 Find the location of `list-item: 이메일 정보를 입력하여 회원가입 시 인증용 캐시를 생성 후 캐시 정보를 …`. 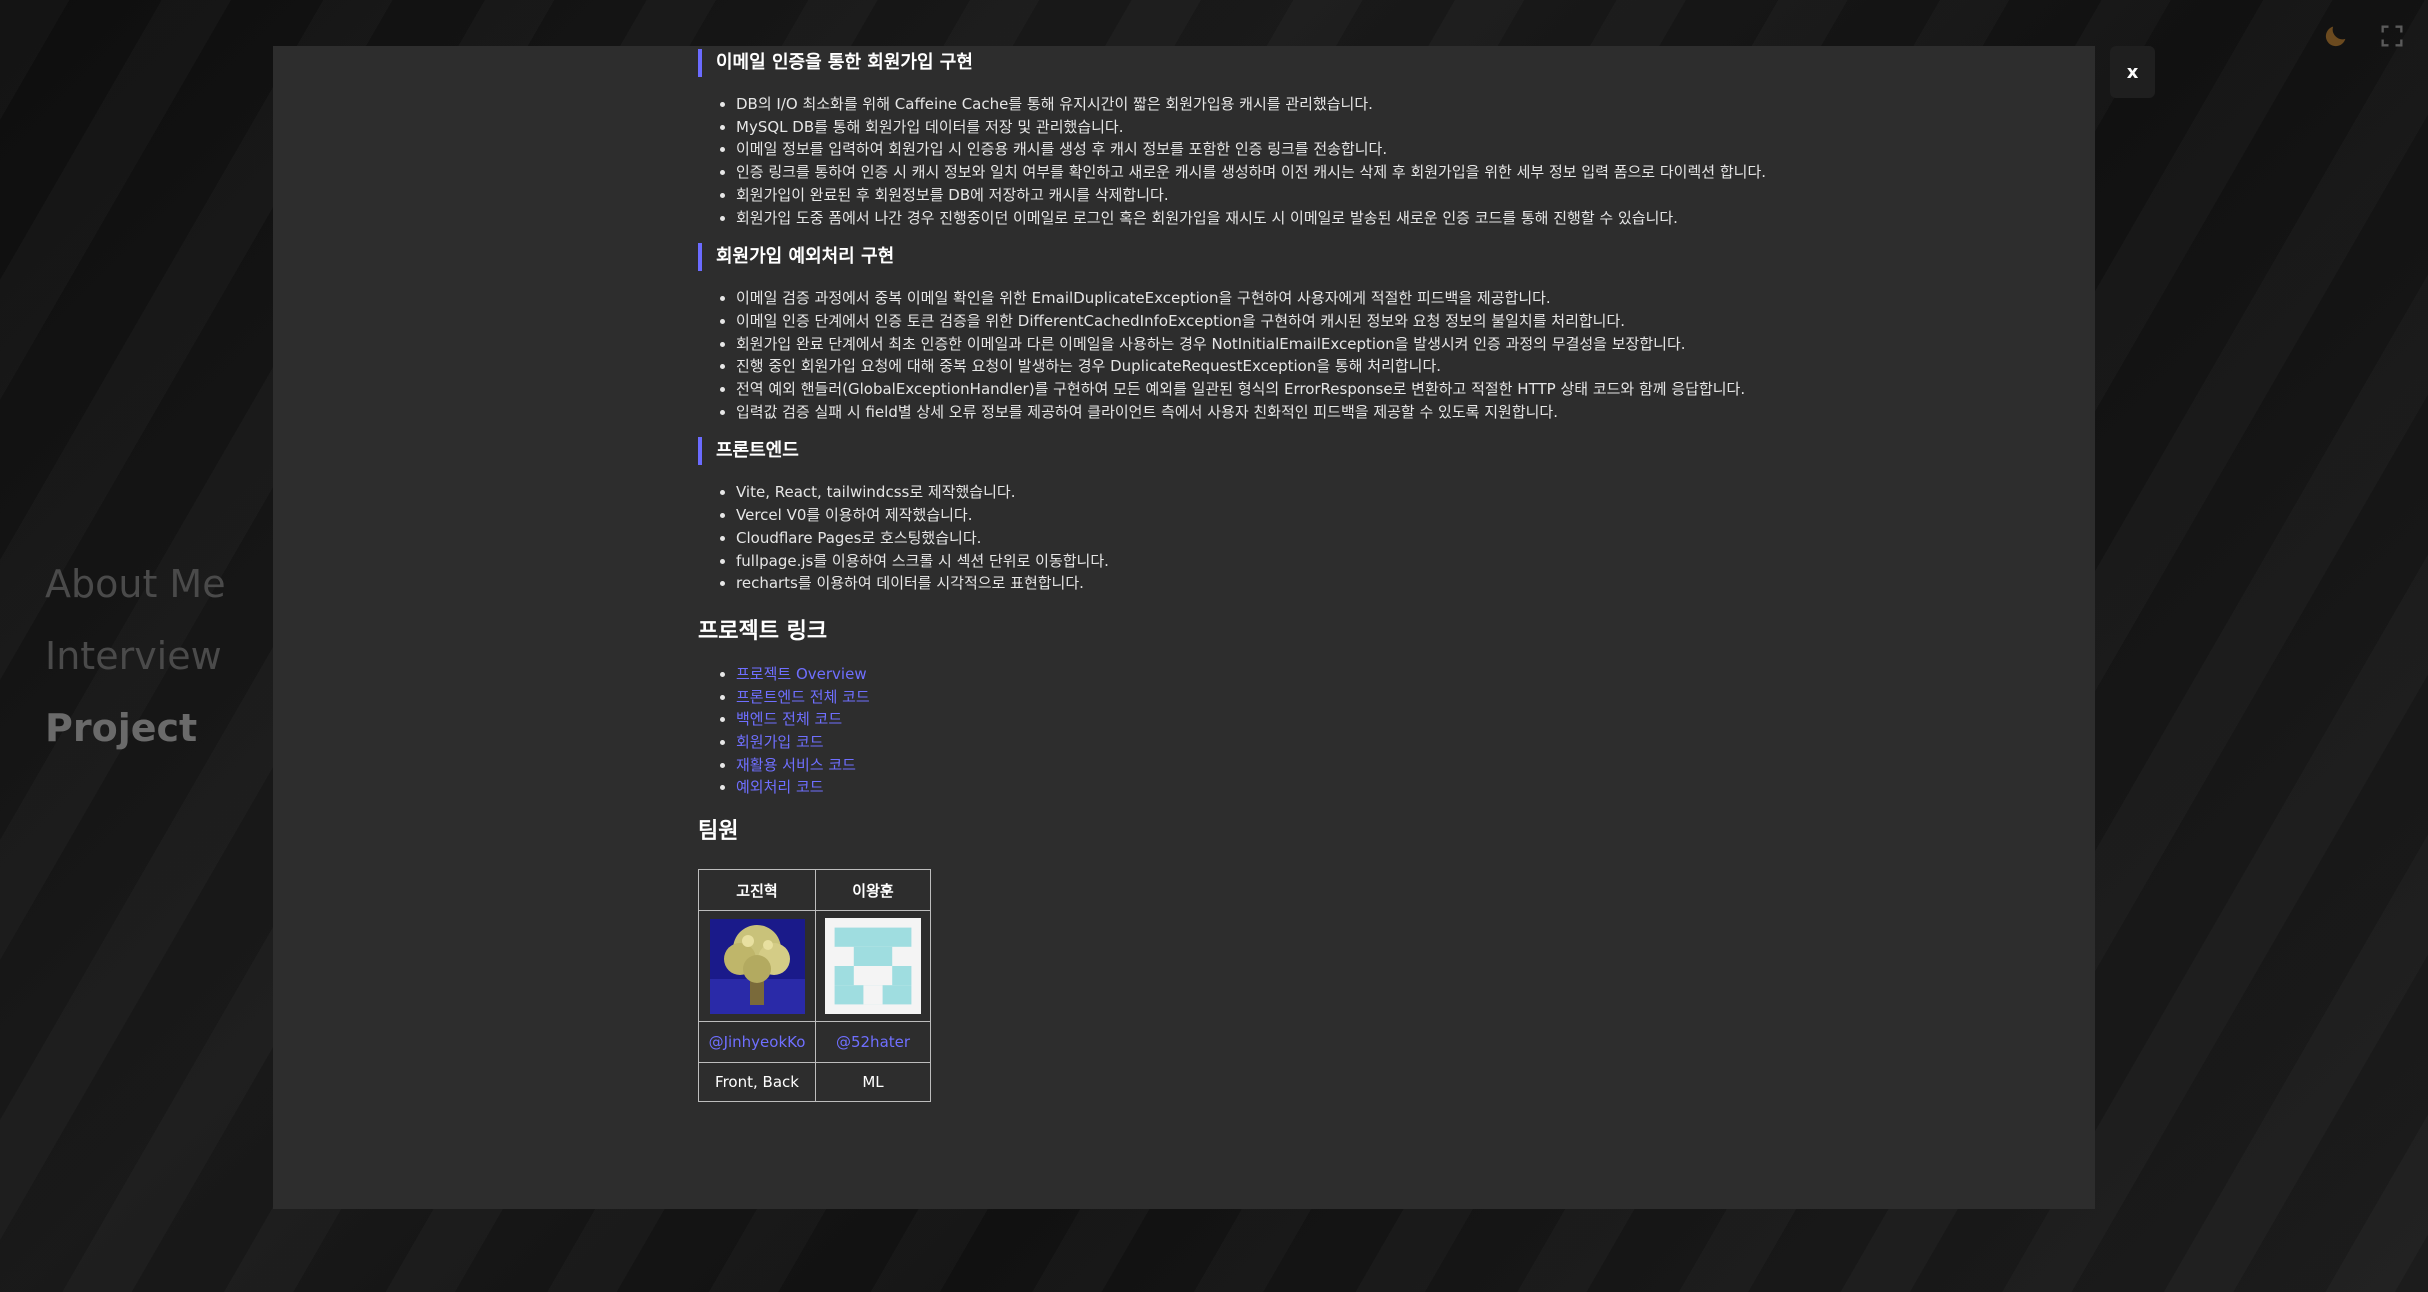

list-item: 이메일 정보를 입력하여 회원가입 시 인증용 캐시를 생성 후 캐시 정보를 … is located at coordinates (1347, 149).